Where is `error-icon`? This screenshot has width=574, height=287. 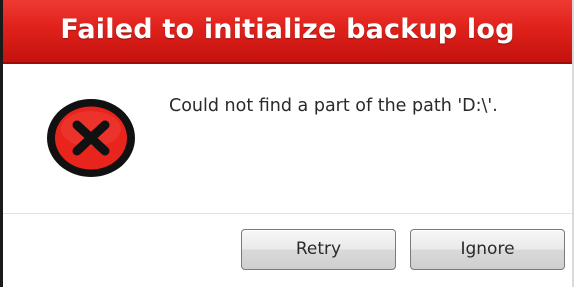
error-icon is located at coordinates (91, 138).